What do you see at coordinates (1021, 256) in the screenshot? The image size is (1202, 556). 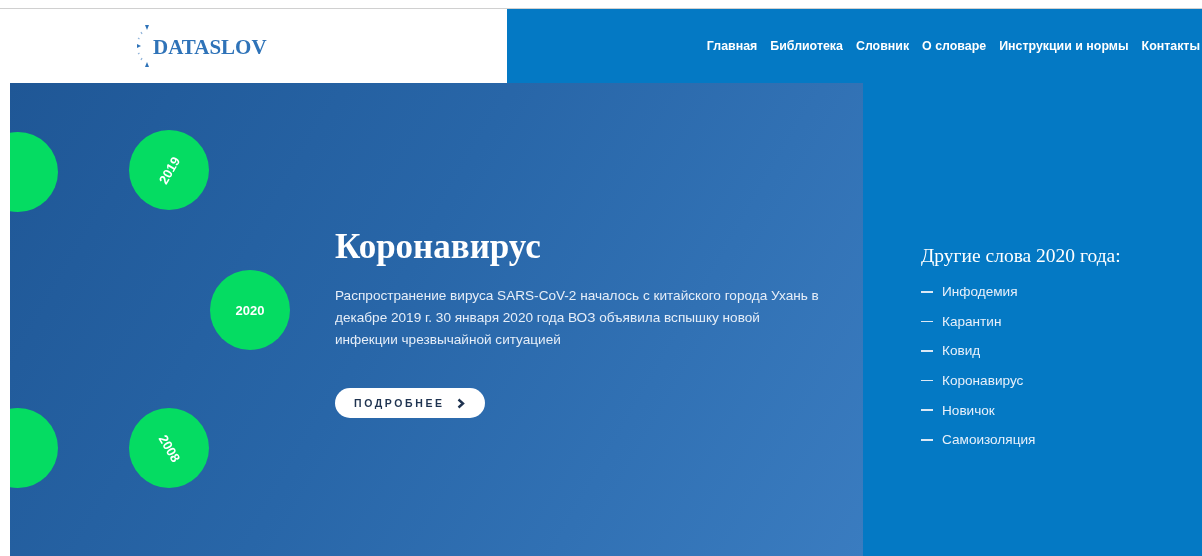 I see `sidebar-heading: Другие слова 2020 года:` at bounding box center [1021, 256].